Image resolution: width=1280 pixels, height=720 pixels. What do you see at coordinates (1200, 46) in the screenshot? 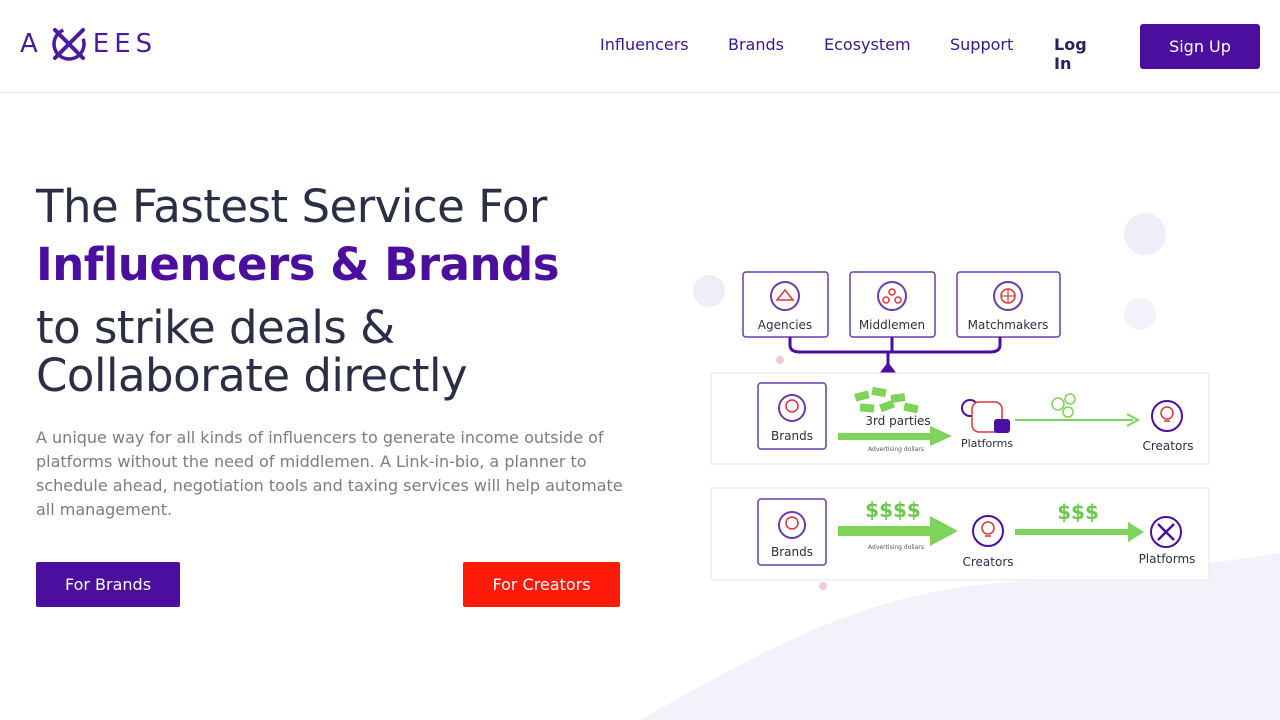
I see `sign-up-button: Sign Up` at bounding box center [1200, 46].